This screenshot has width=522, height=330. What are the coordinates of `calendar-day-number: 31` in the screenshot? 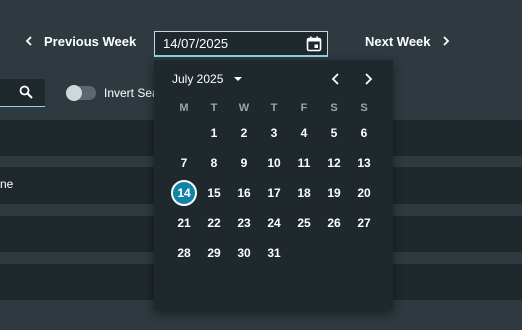 It's located at (274, 253).